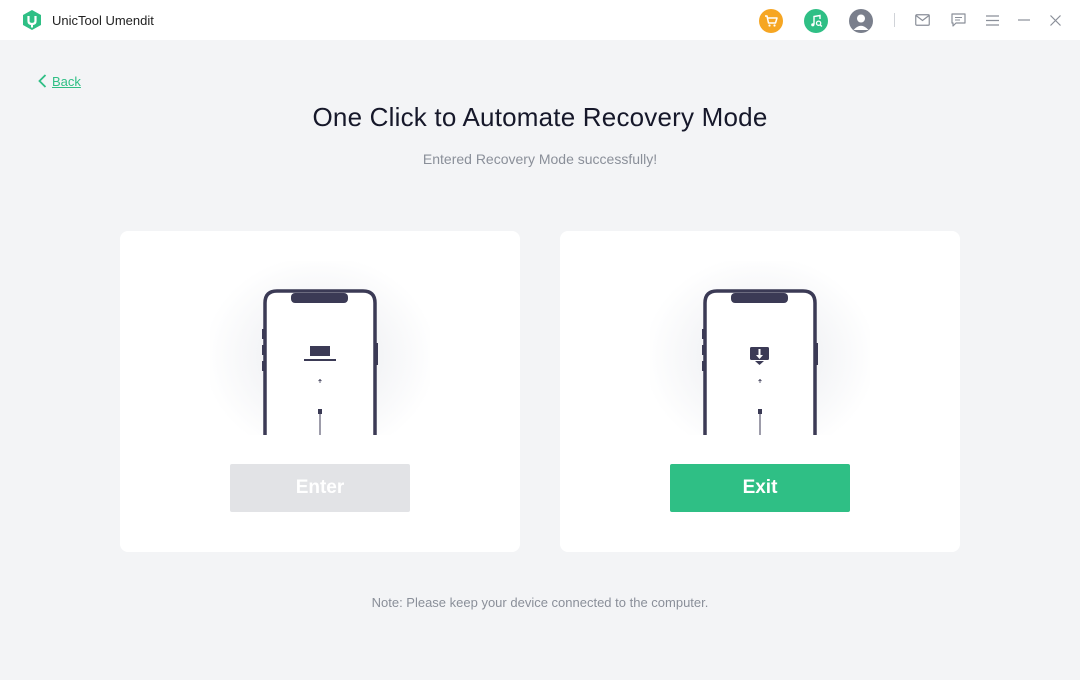 The image size is (1080, 680). Describe the element at coordinates (894, 20) in the screenshot. I see `titlebar-divider` at that location.